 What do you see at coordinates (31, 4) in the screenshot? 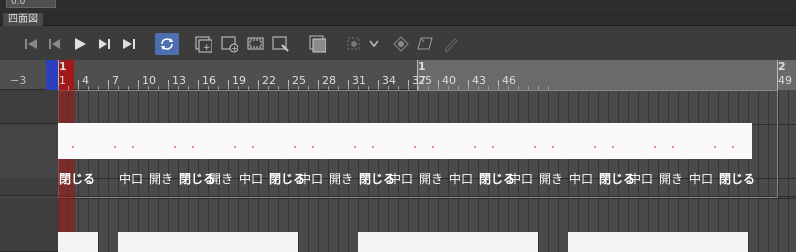
I see `value-field: 0.0` at bounding box center [31, 4].